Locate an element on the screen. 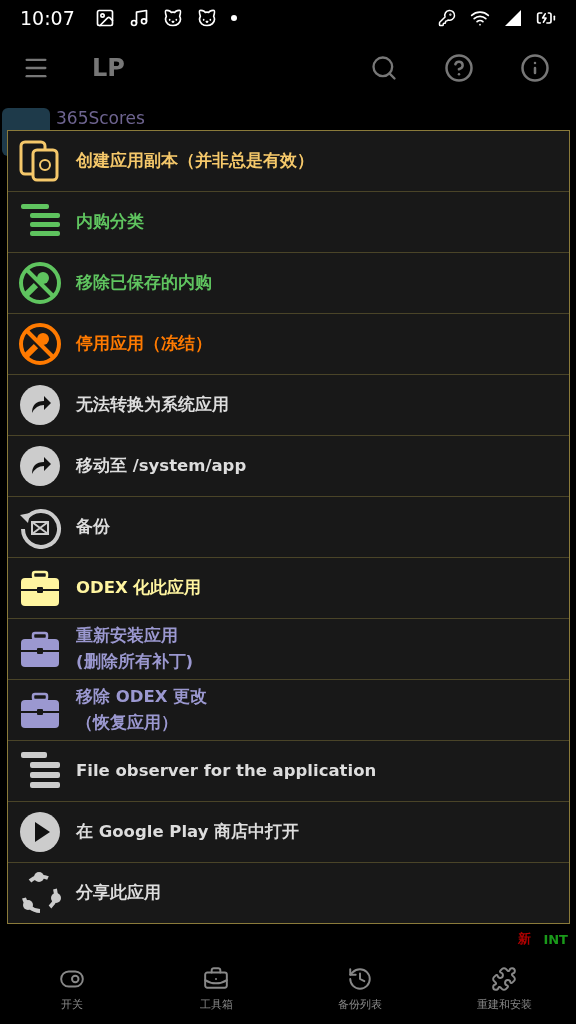 The width and height of the screenshot is (576, 1024). nav-tab: 工具箱 is located at coordinates (216, 992).